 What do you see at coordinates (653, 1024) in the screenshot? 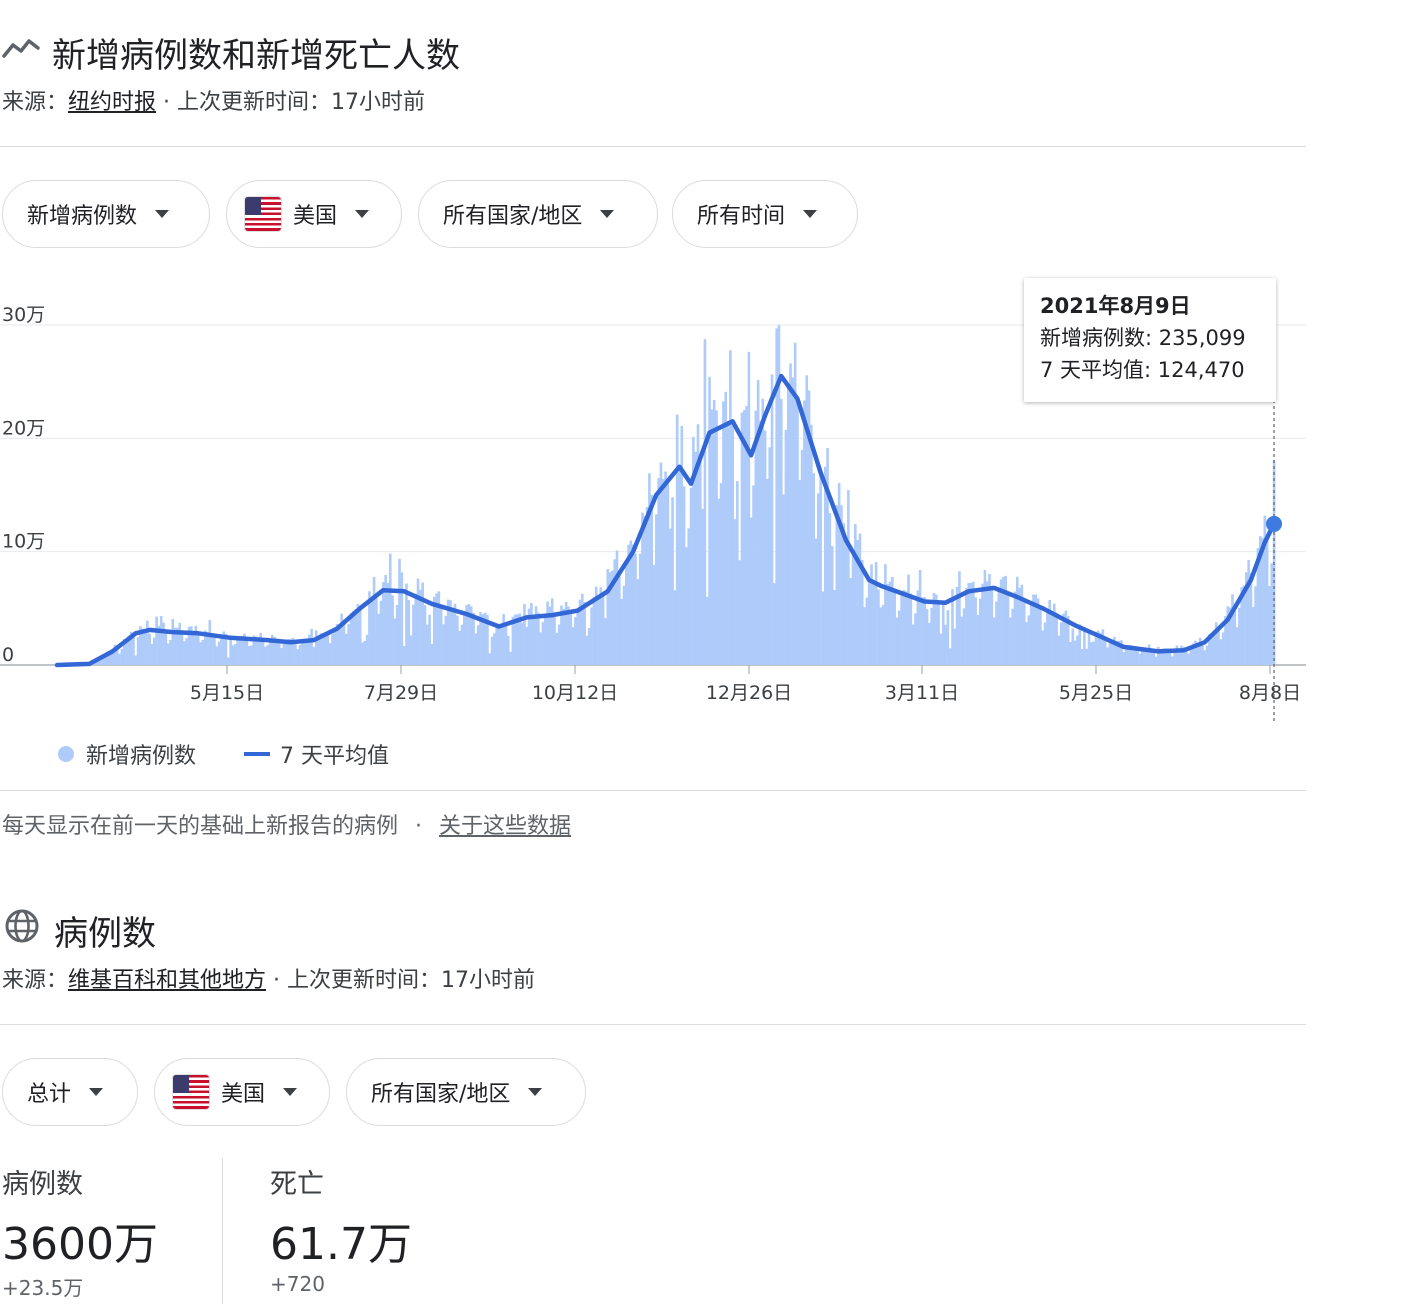
I see `divider` at bounding box center [653, 1024].